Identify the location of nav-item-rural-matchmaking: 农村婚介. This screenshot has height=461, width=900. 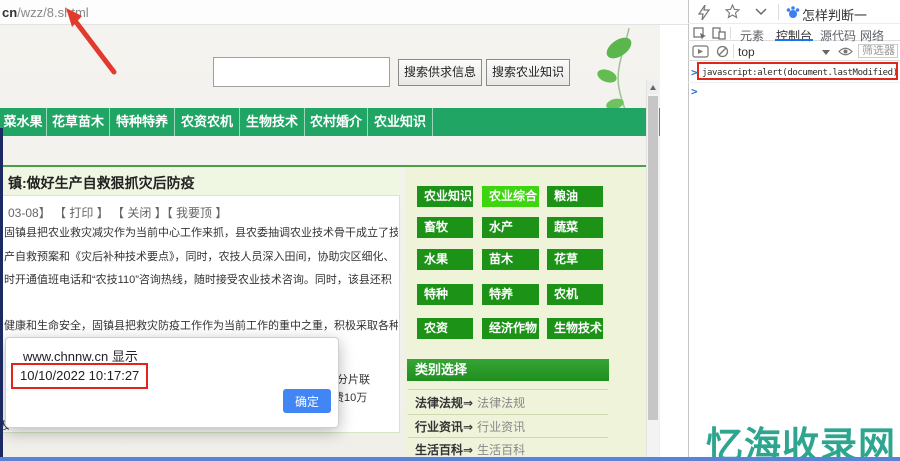
(336, 122).